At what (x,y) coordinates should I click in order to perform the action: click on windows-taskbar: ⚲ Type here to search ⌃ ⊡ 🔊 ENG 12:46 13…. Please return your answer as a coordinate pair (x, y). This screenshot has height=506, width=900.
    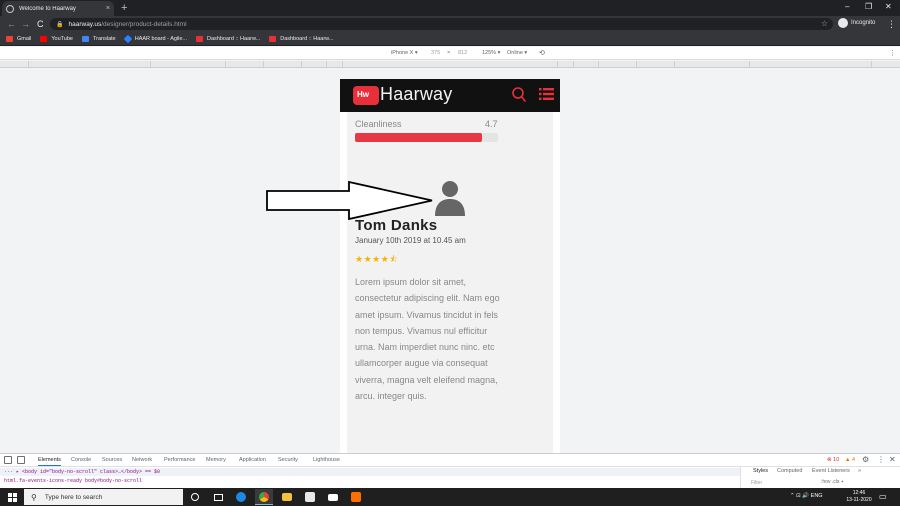
    Looking at the image, I should click on (450, 497).